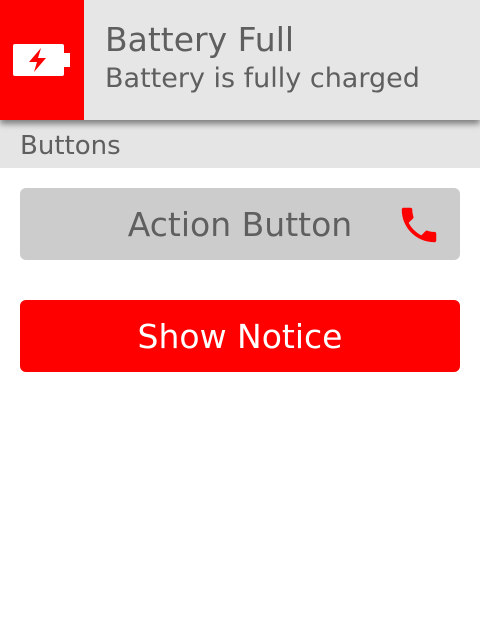  I want to click on notification-body: Battery is fully charged, so click(262, 78).